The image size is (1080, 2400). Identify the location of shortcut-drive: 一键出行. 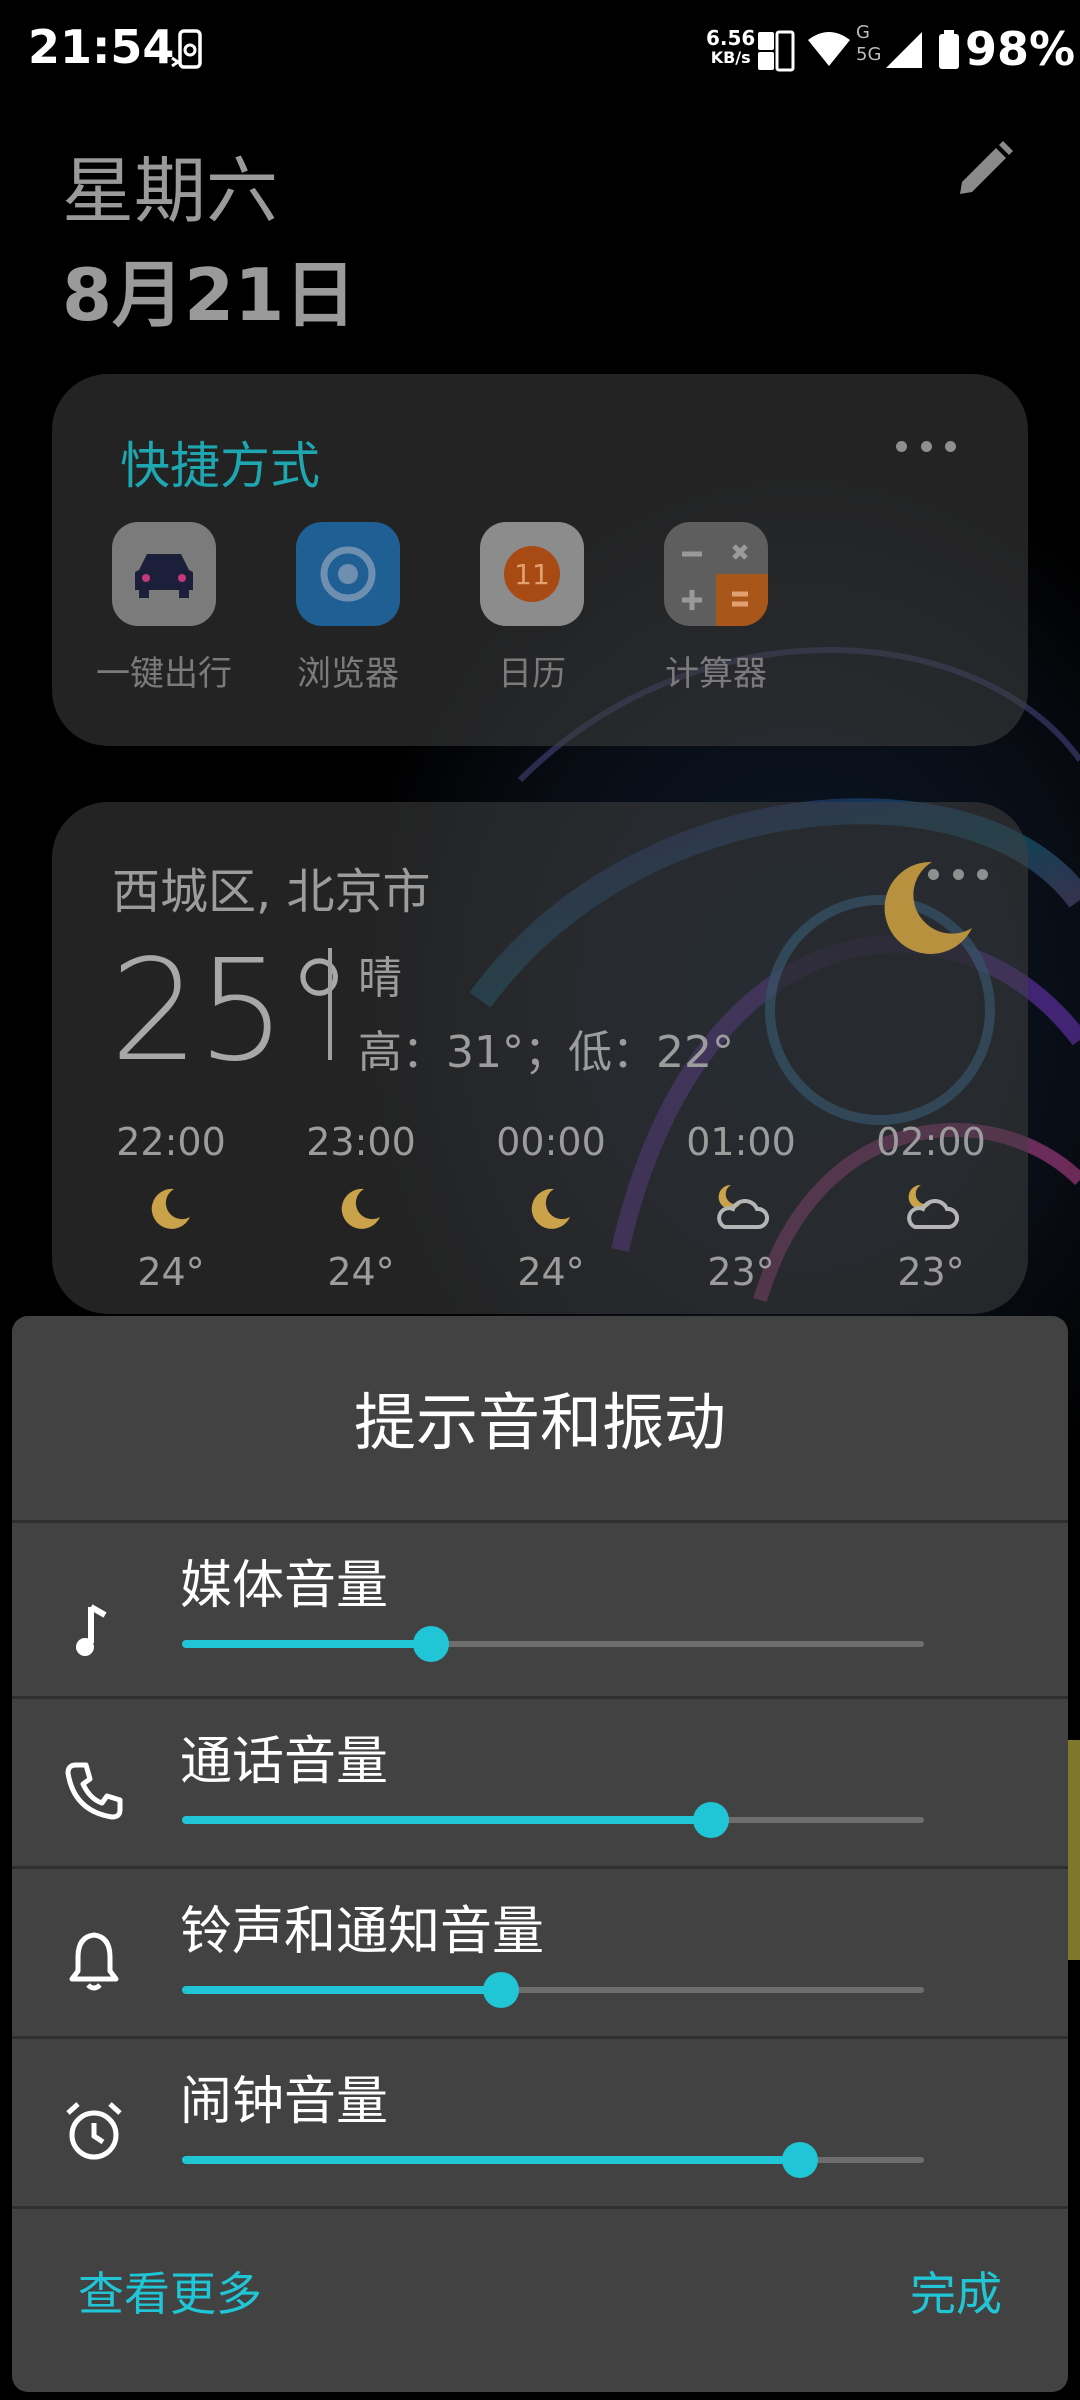
(164, 608).